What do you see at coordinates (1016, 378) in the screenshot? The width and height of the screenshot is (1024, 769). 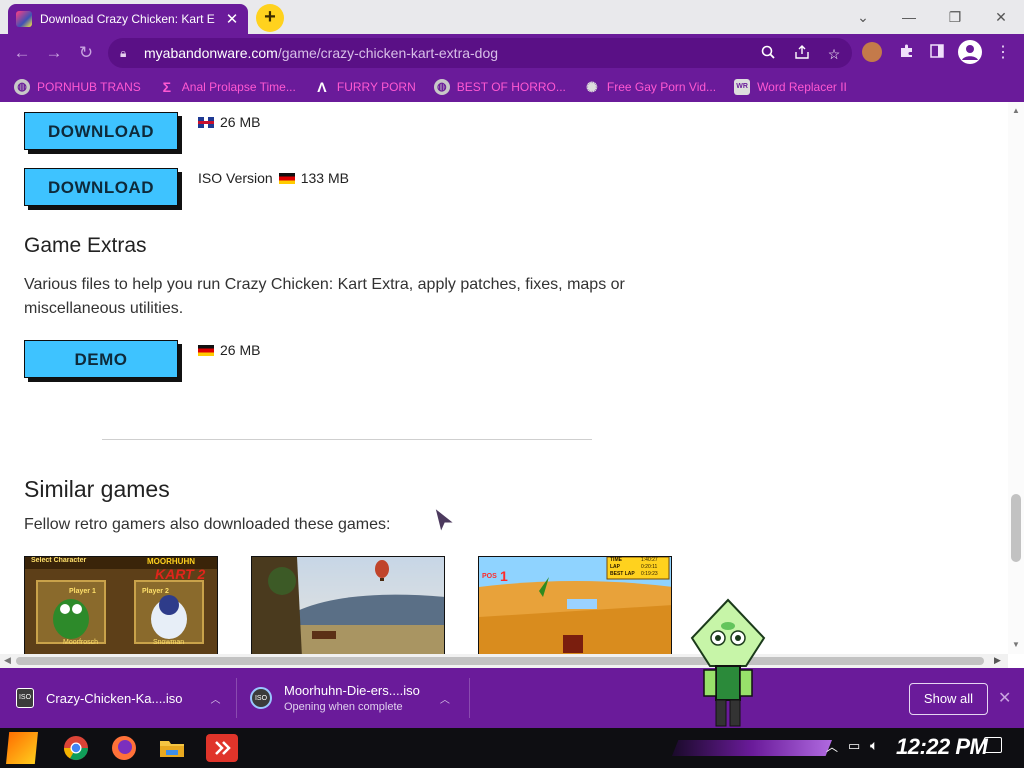 I see `vertical-scrollbar: ▲ ▼` at bounding box center [1016, 378].